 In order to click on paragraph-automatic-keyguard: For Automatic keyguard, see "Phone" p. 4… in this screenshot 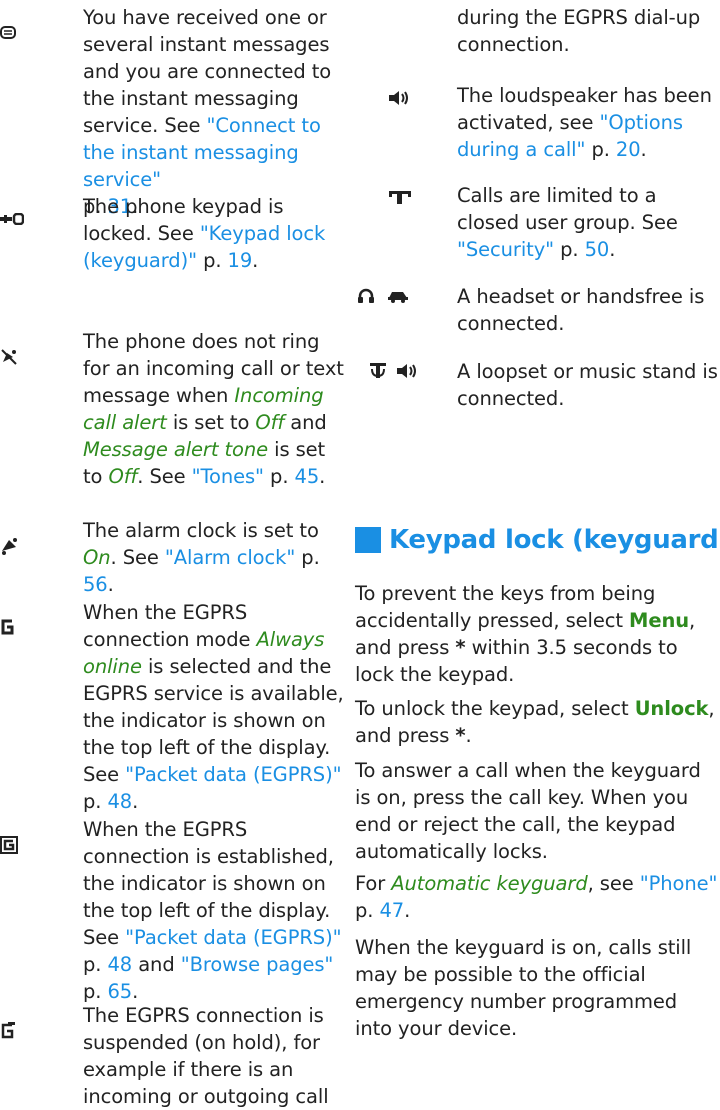, I will do `click(536, 897)`.